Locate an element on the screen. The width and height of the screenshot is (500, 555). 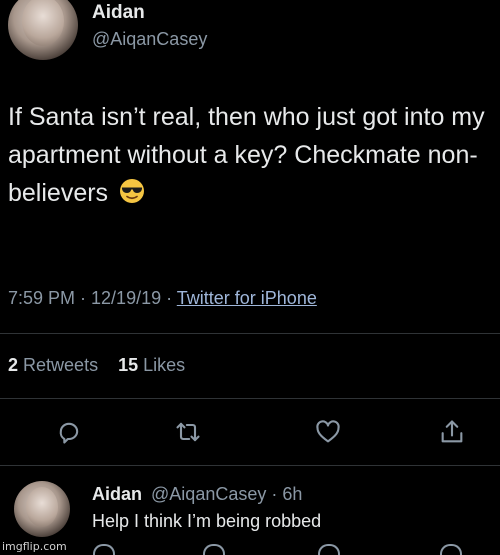
author-avatar is located at coordinates (43, 30).